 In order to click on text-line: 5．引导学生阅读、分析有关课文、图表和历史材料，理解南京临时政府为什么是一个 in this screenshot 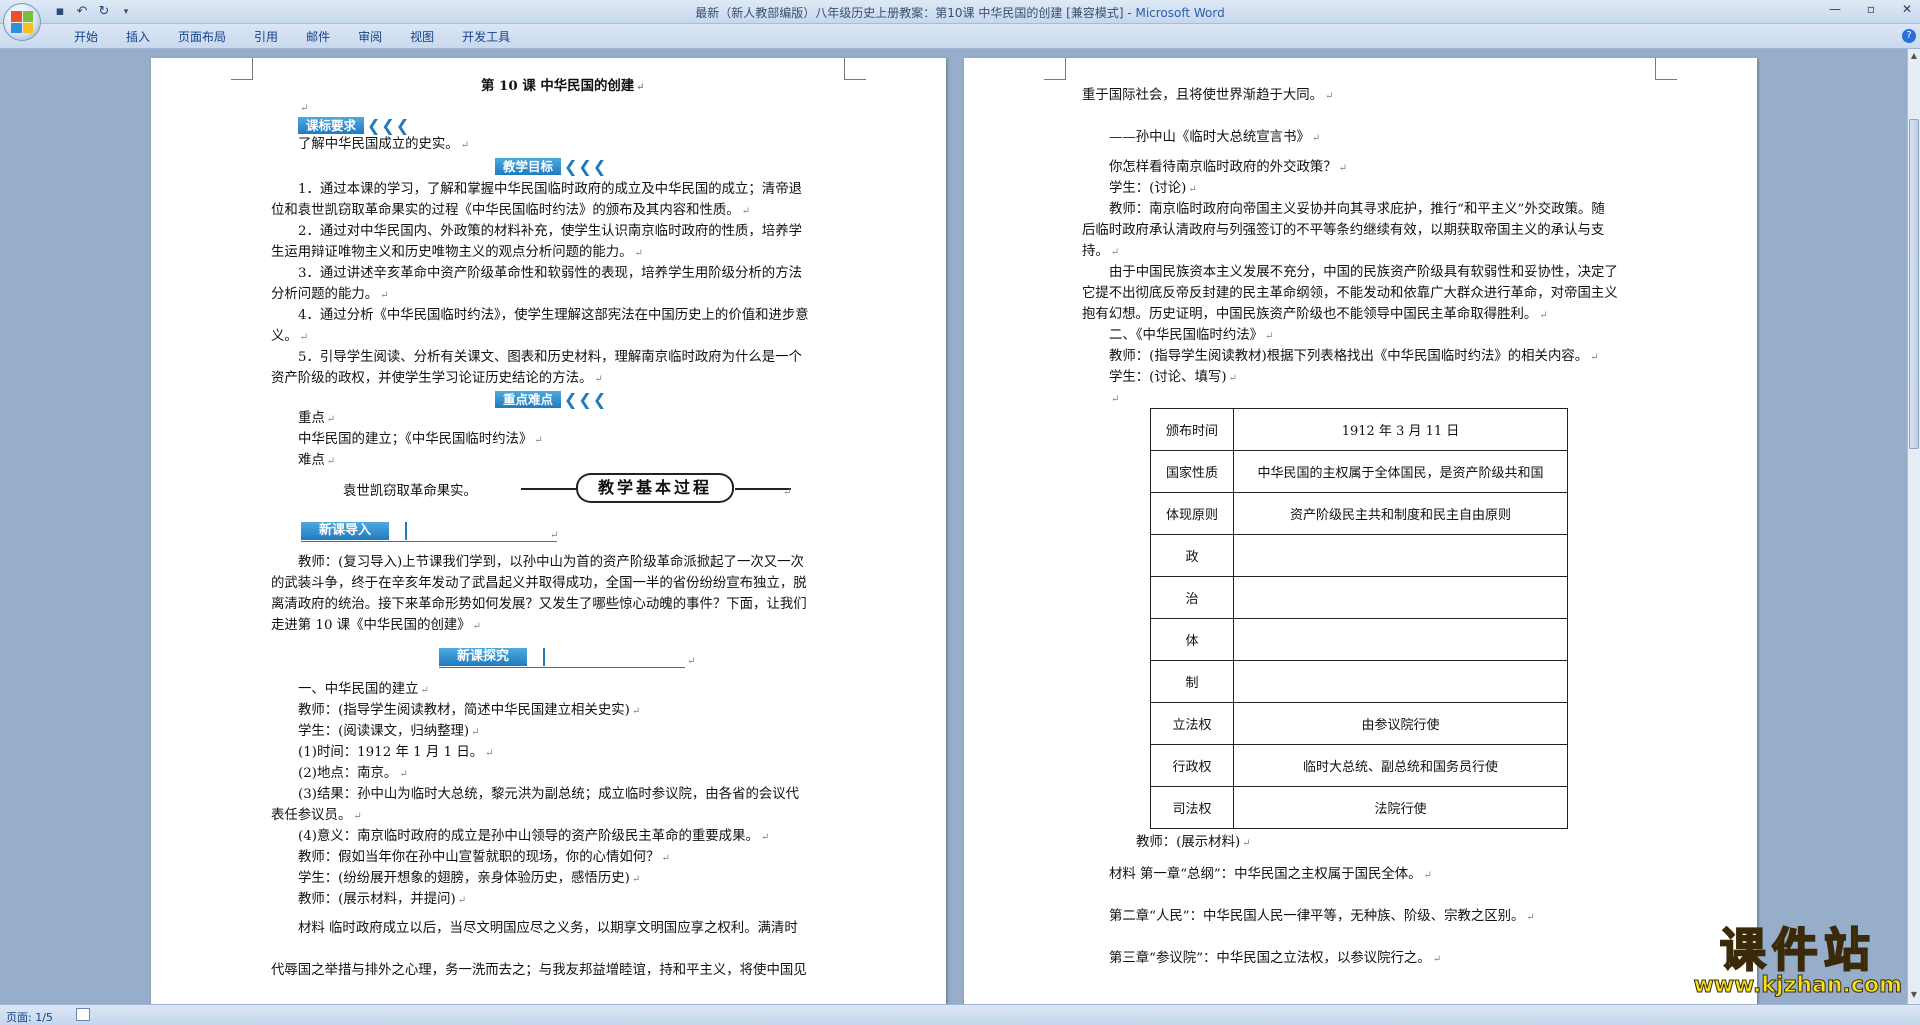, I will do `click(550, 357)`.